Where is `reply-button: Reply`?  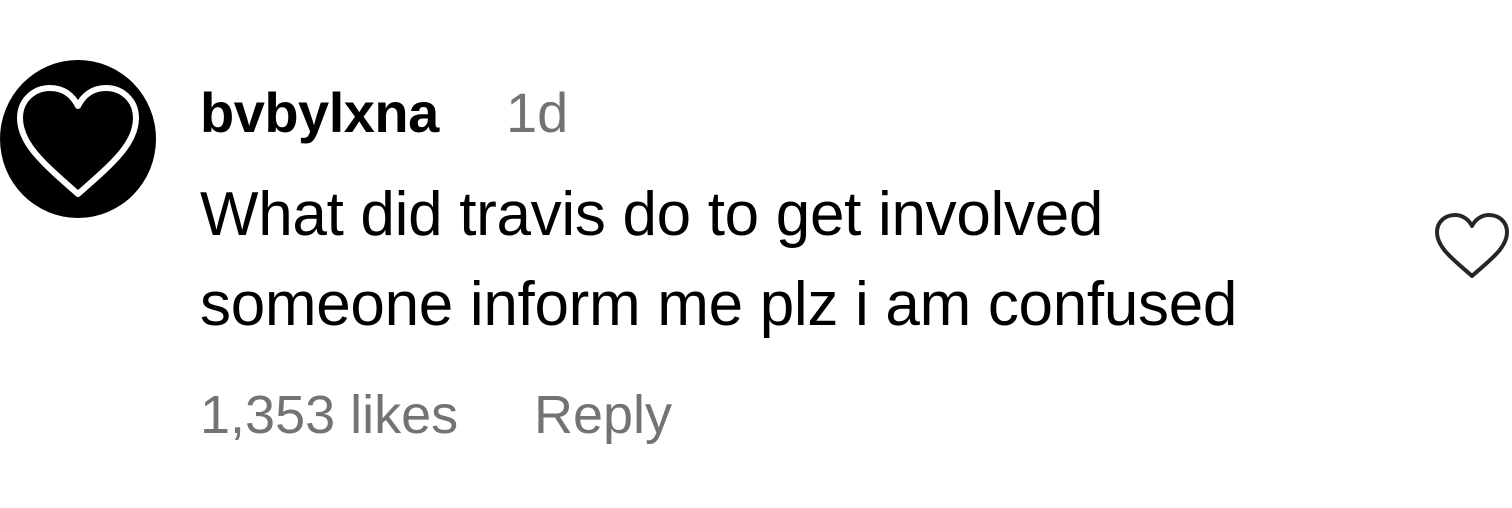 reply-button: Reply is located at coordinates (603, 415).